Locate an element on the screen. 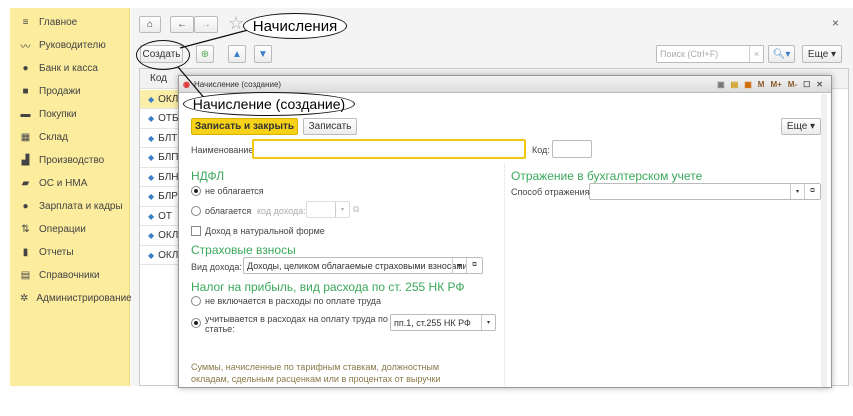 The height and width of the screenshot is (416, 853). callout-list-title: Начисления is located at coordinates (295, 26).